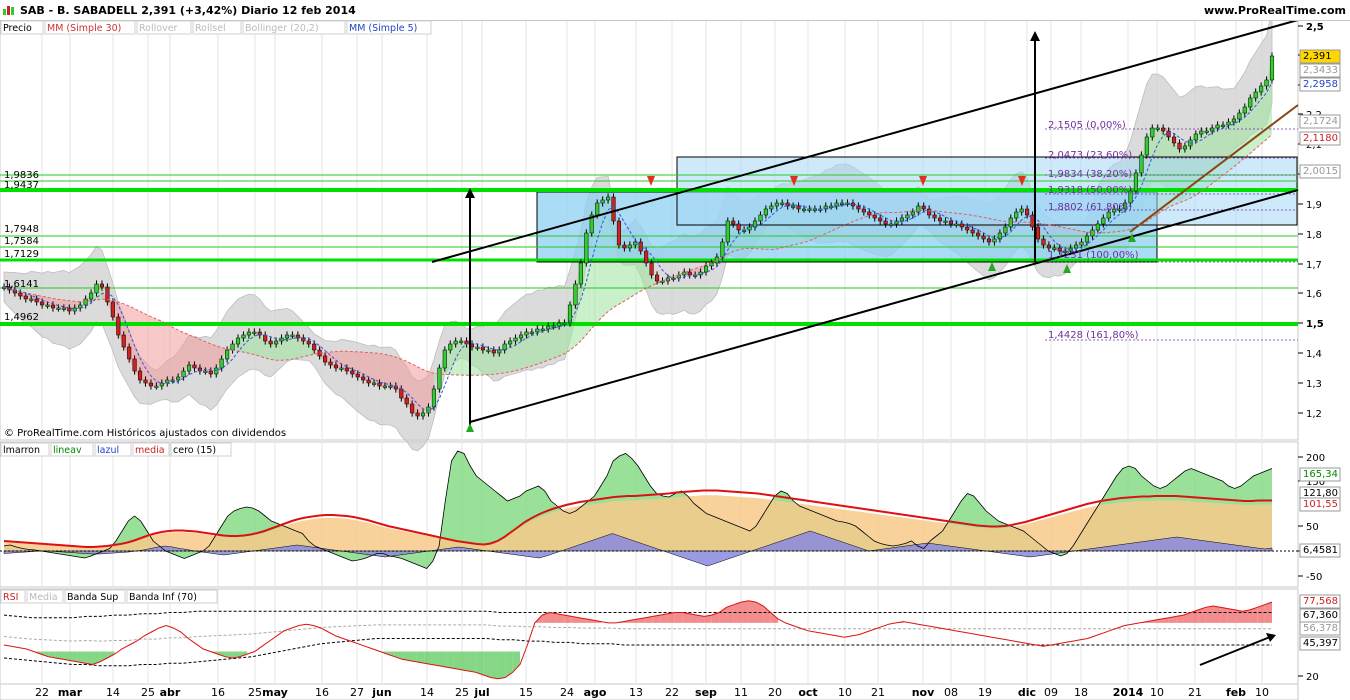  Describe the element at coordinates (1315, 458) in the screenshot. I see `axis-label: 200` at that location.